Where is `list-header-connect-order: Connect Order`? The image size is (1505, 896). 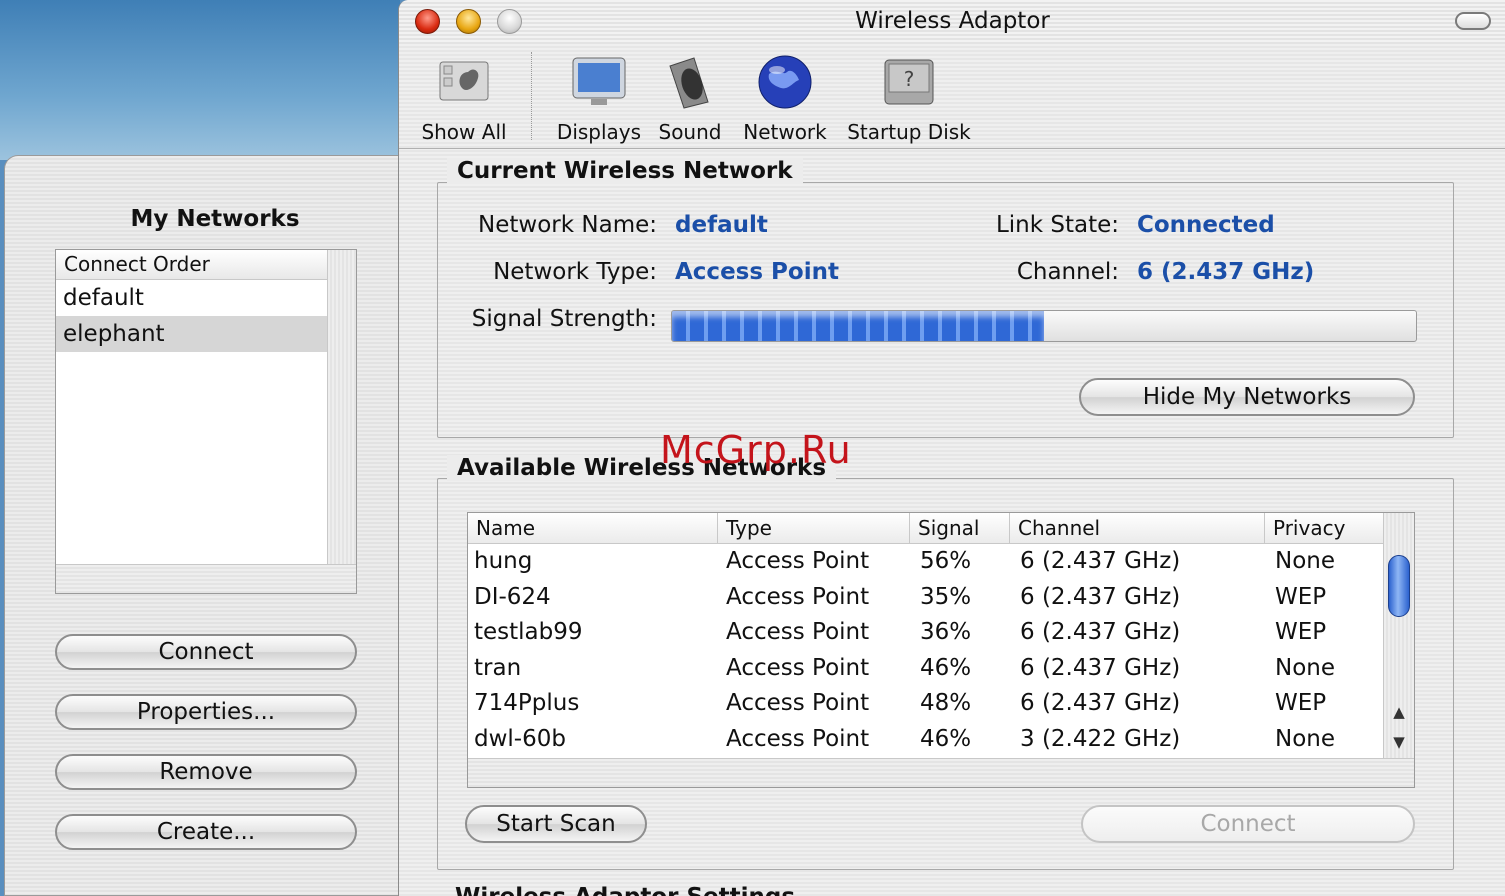 list-header-connect-order: Connect Order is located at coordinates (192, 265).